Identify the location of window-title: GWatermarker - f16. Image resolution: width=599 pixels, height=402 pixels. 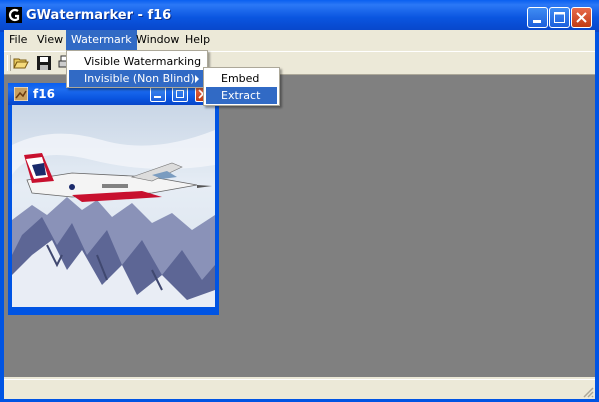
(99, 15).